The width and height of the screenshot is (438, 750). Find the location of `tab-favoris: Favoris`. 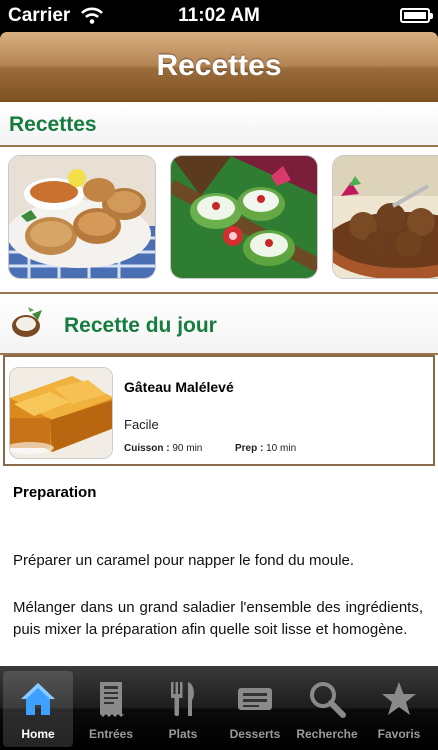

tab-favoris: Favoris is located at coordinates (399, 709).